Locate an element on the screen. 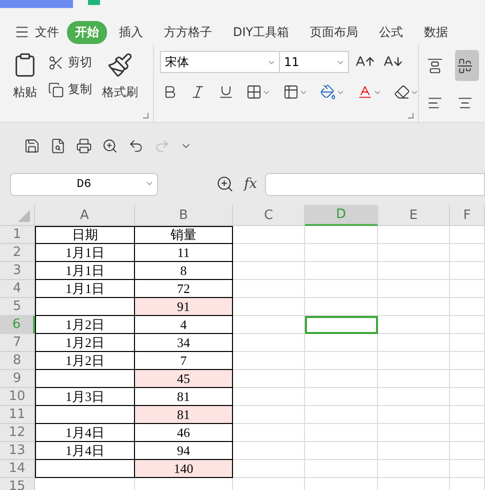 Image resolution: width=485 pixels, height=490 pixels. table-cell: 1月3日 is located at coordinates (85, 397).